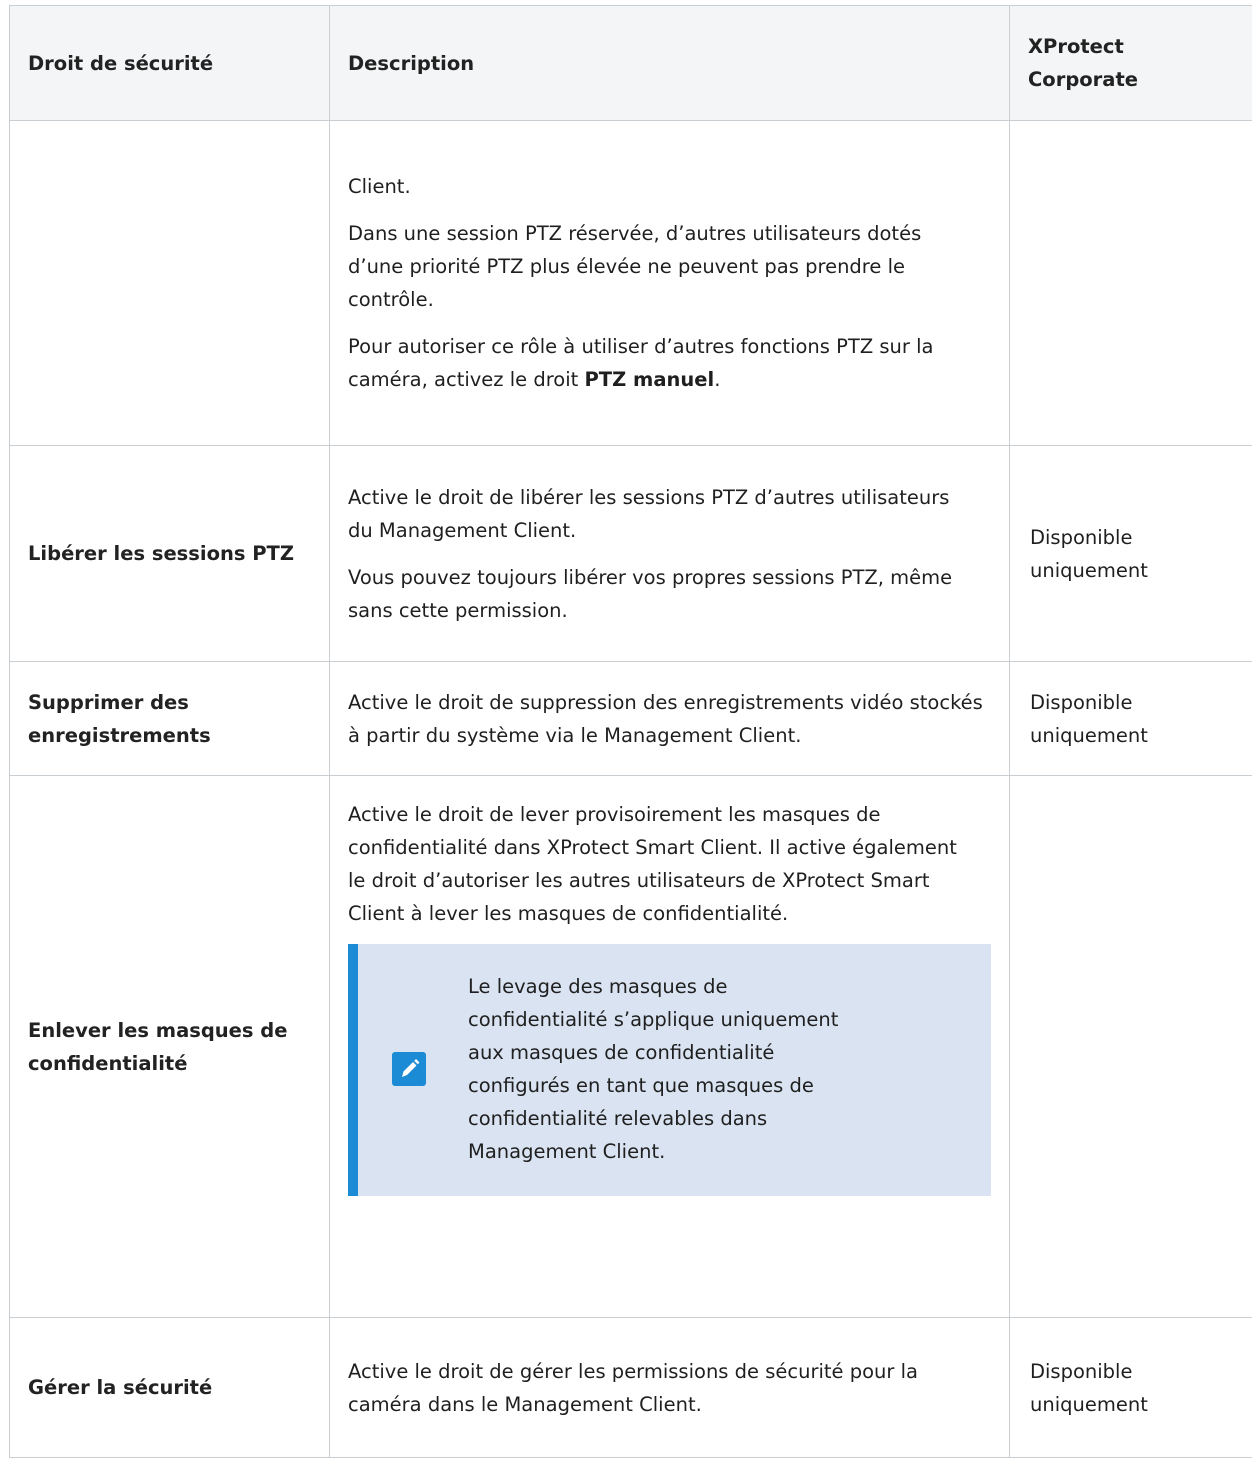  Describe the element at coordinates (158, 1030) in the screenshot. I see `right-name-line1: Enlever les masques de` at that location.